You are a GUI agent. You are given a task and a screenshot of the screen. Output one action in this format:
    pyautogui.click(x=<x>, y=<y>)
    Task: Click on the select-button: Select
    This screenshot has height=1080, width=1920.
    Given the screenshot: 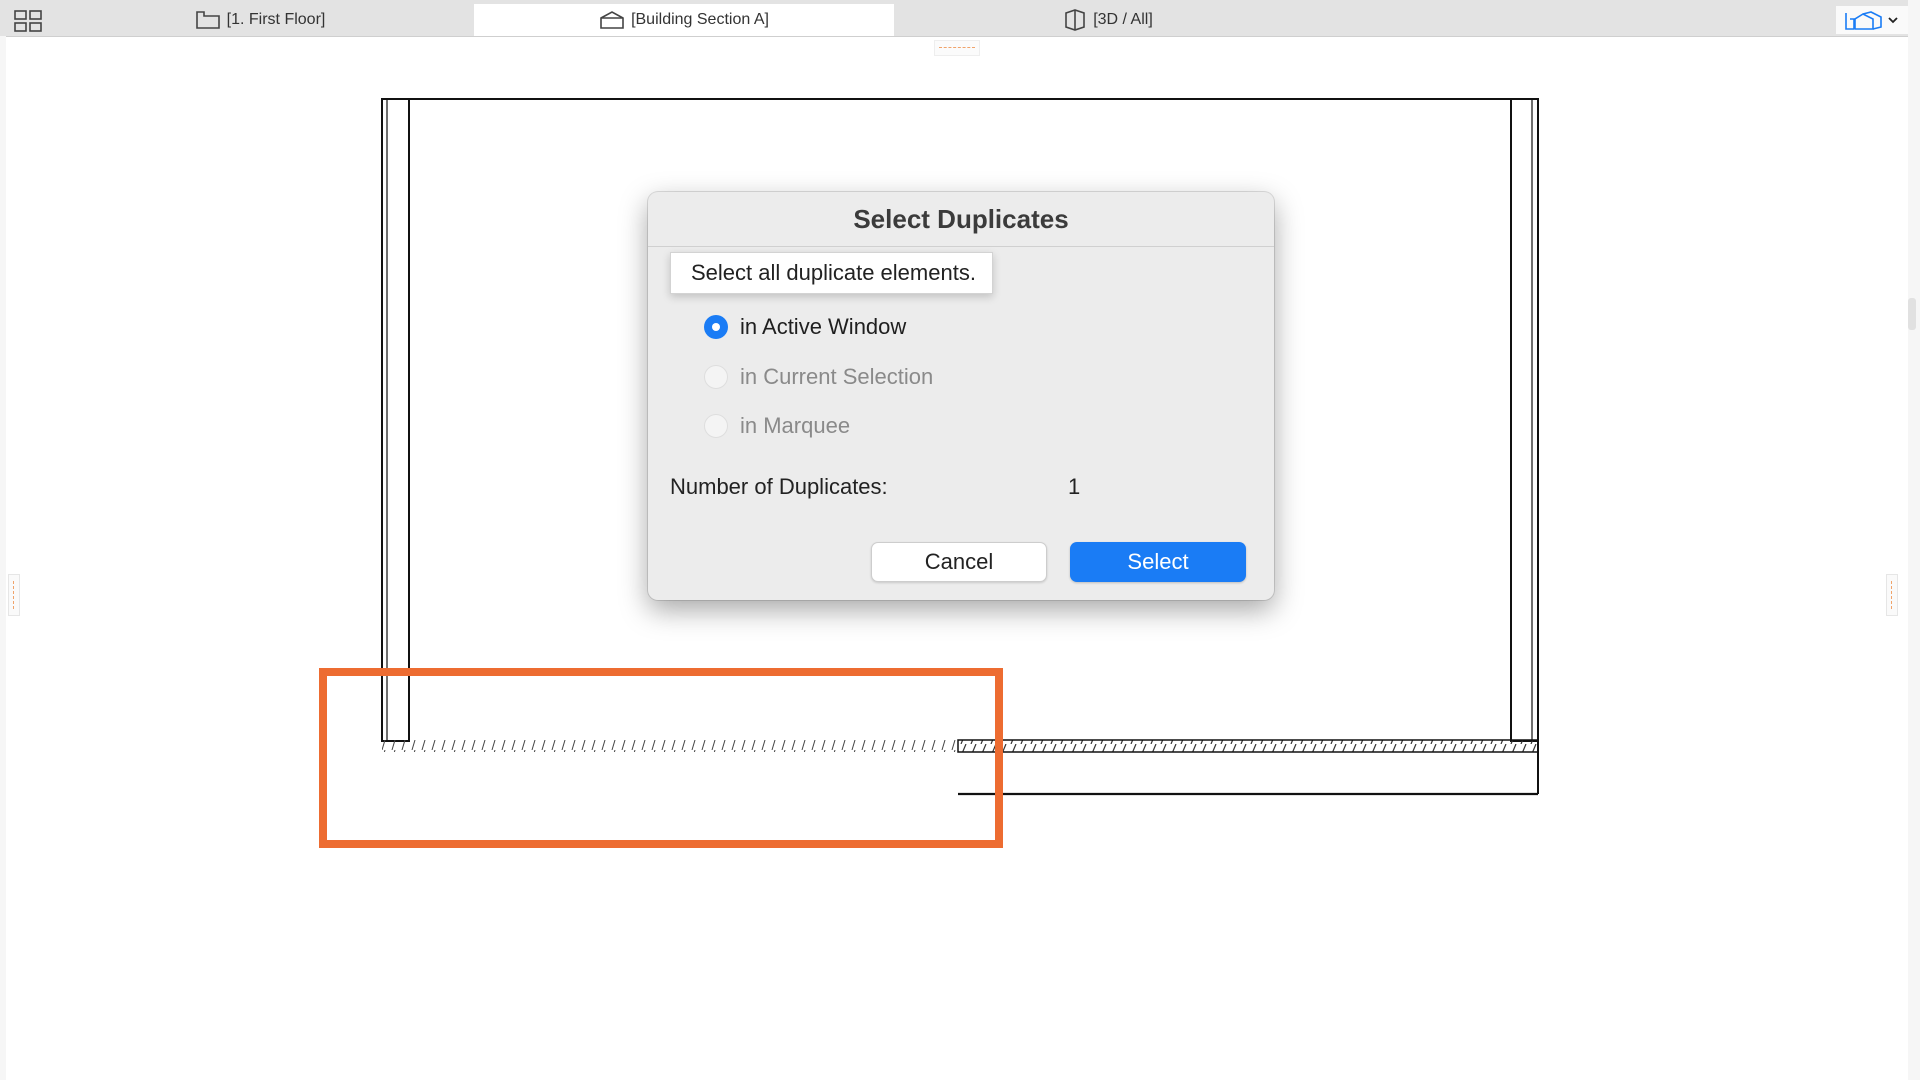 What is the action you would take?
    pyautogui.click(x=1158, y=562)
    